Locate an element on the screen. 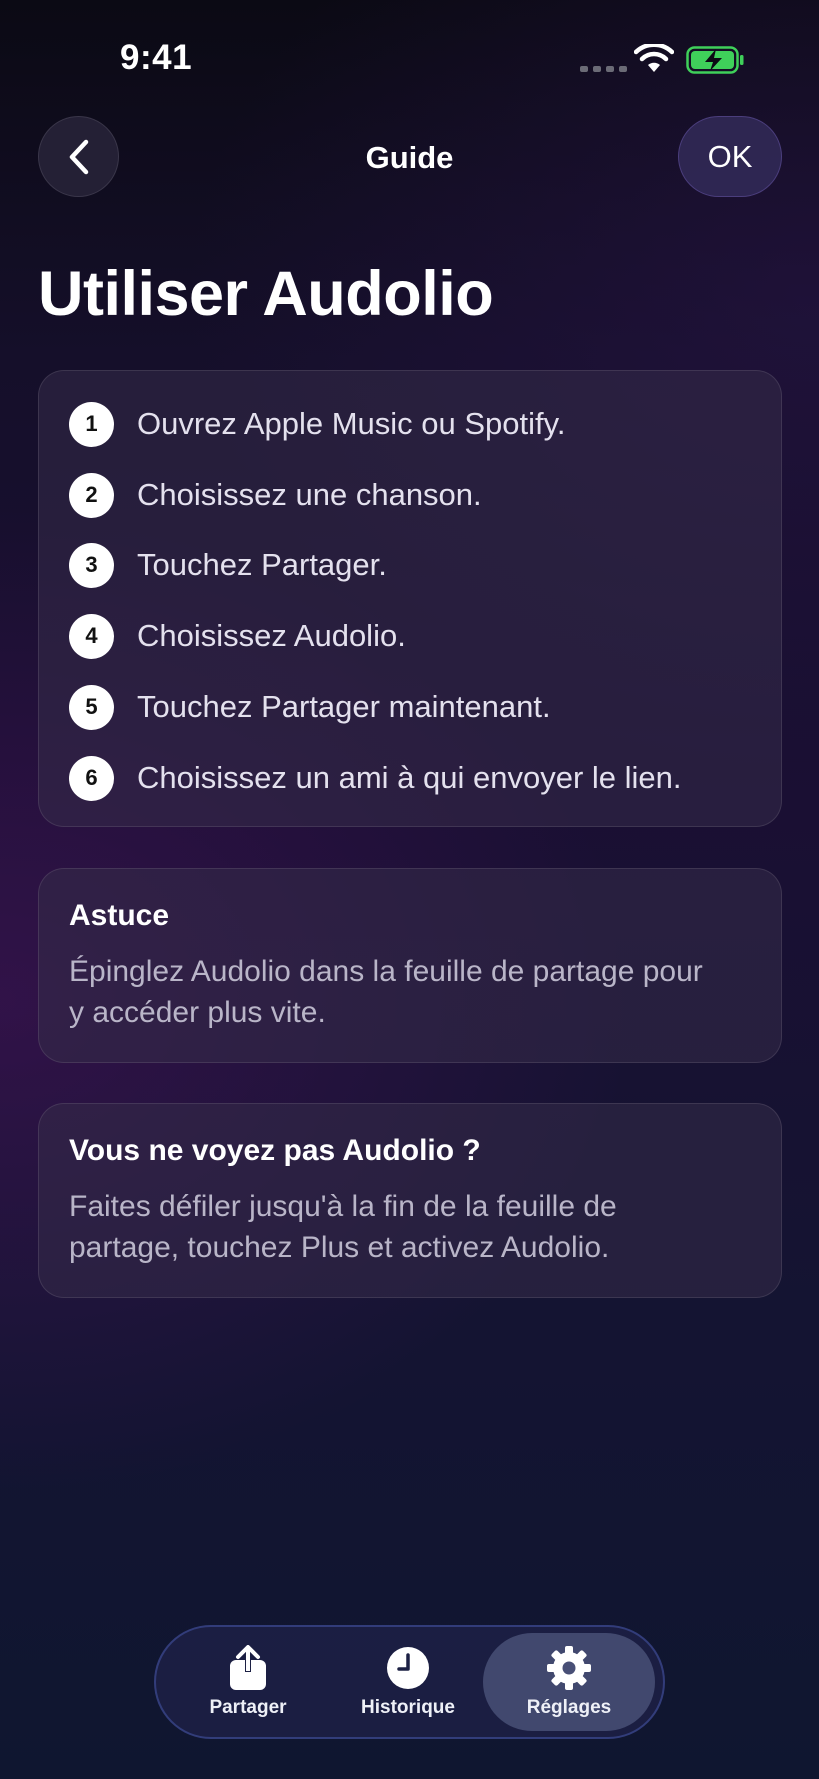 The height and width of the screenshot is (1779, 819). step-text: Touchez Partager. is located at coordinates (262, 564).